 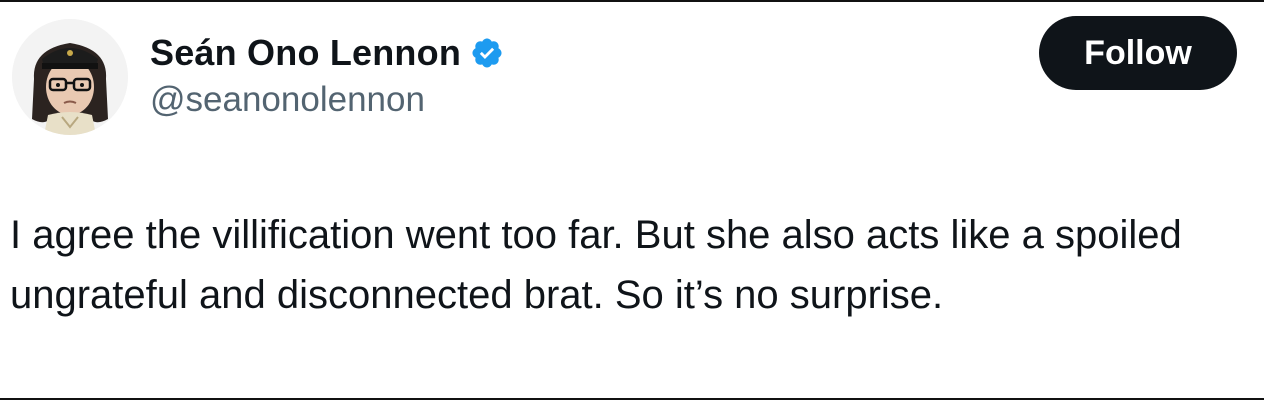 What do you see at coordinates (287, 100) in the screenshot?
I see `author-handle: @seanonolennon` at bounding box center [287, 100].